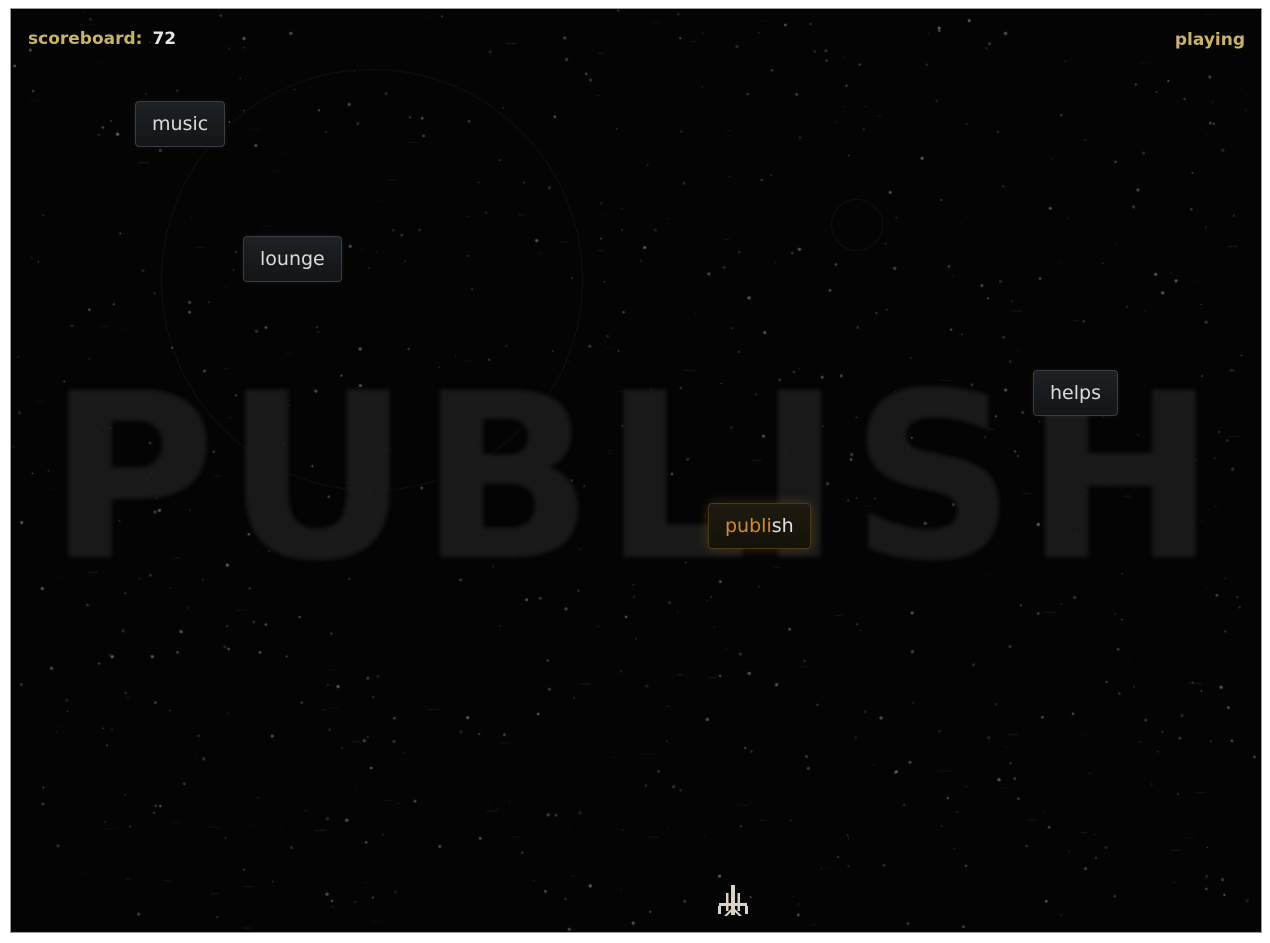 Image resolution: width=1270 pixels, height=943 pixels. I want to click on scoreboard: scoreboard: 72, so click(102, 39).